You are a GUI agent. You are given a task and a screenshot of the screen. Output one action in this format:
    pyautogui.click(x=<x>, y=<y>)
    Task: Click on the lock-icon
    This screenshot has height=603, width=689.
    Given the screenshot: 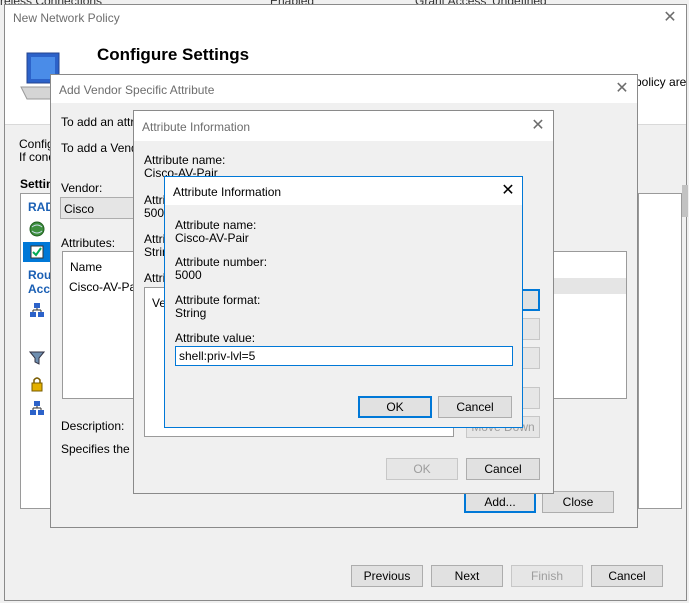 What is the action you would take?
    pyautogui.click(x=37, y=384)
    